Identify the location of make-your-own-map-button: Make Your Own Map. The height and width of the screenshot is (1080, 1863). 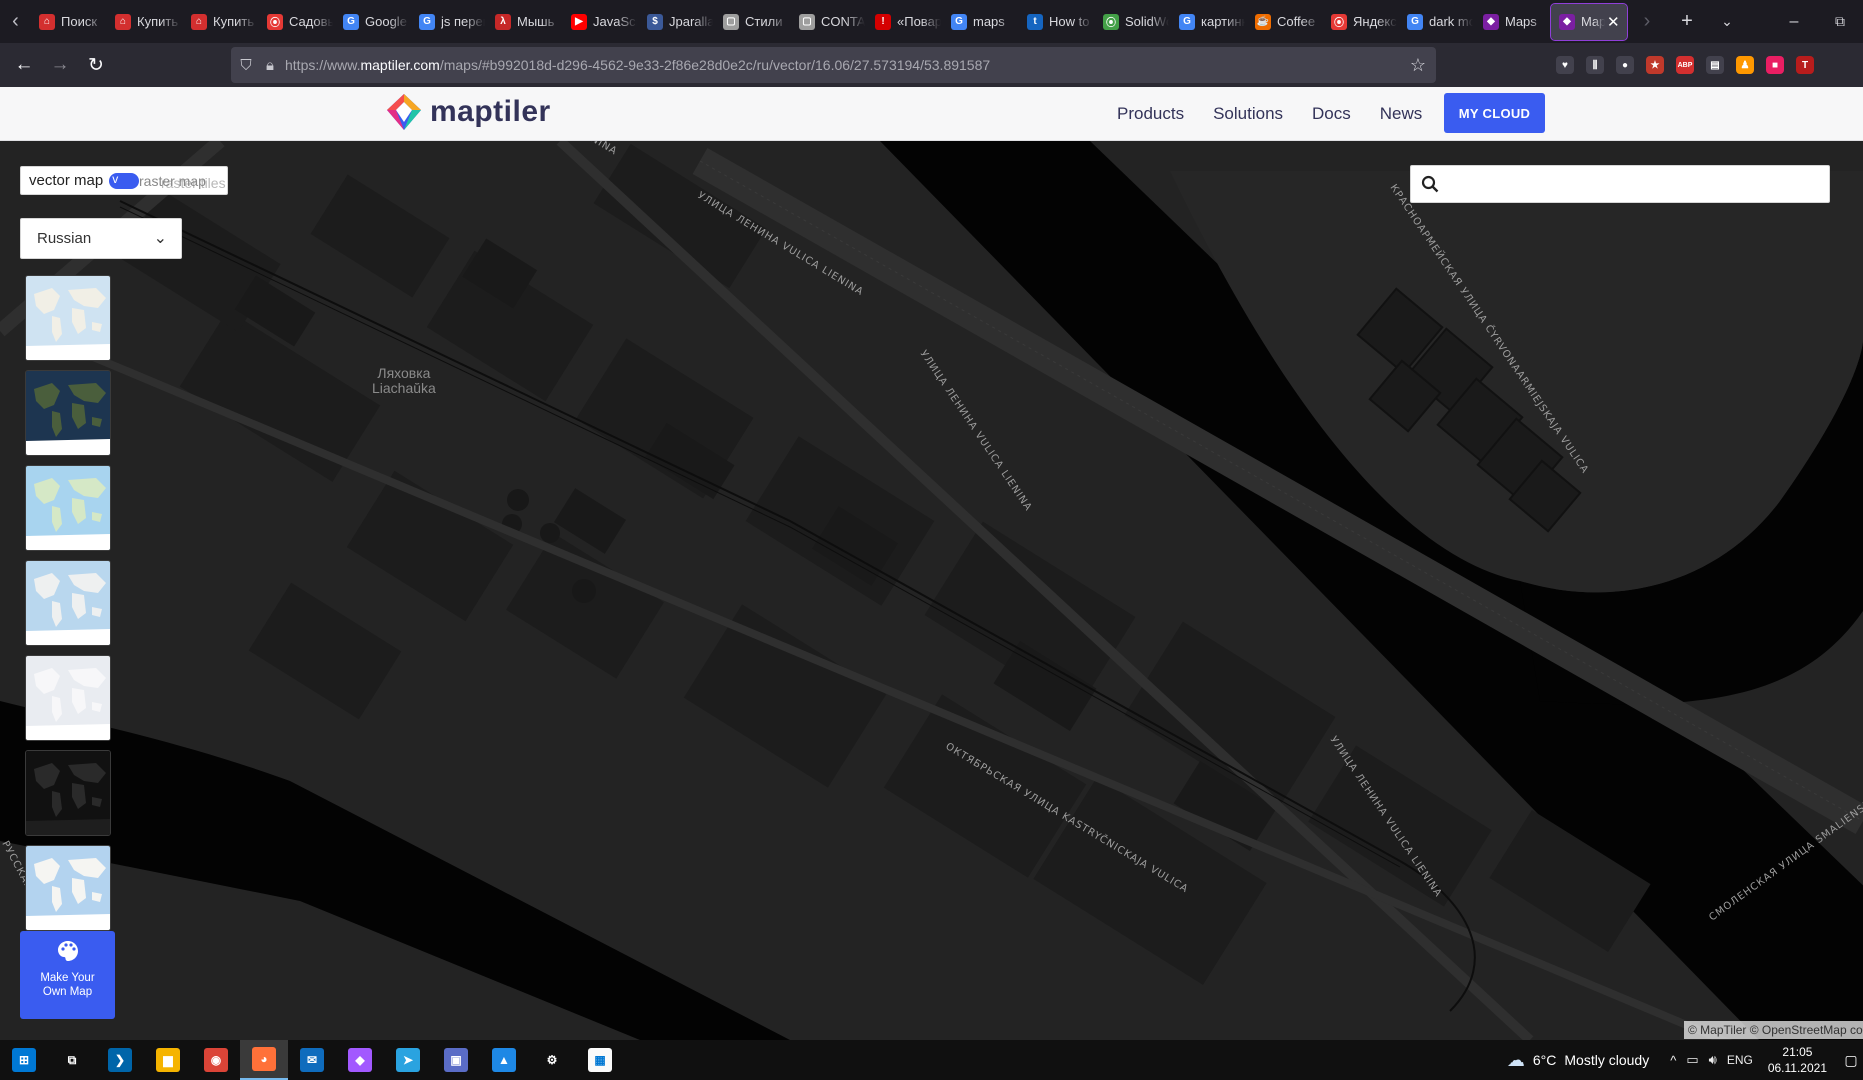
(67, 975).